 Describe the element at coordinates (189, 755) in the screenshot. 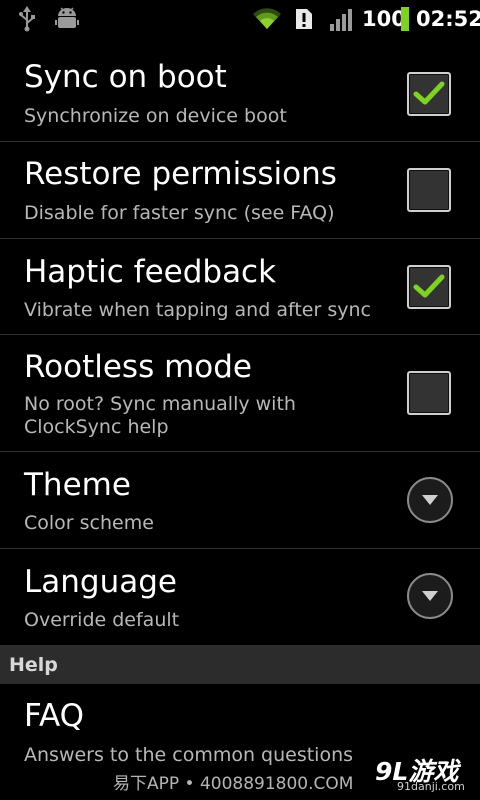

I see `pref-summary: Answers to the common questions` at that location.